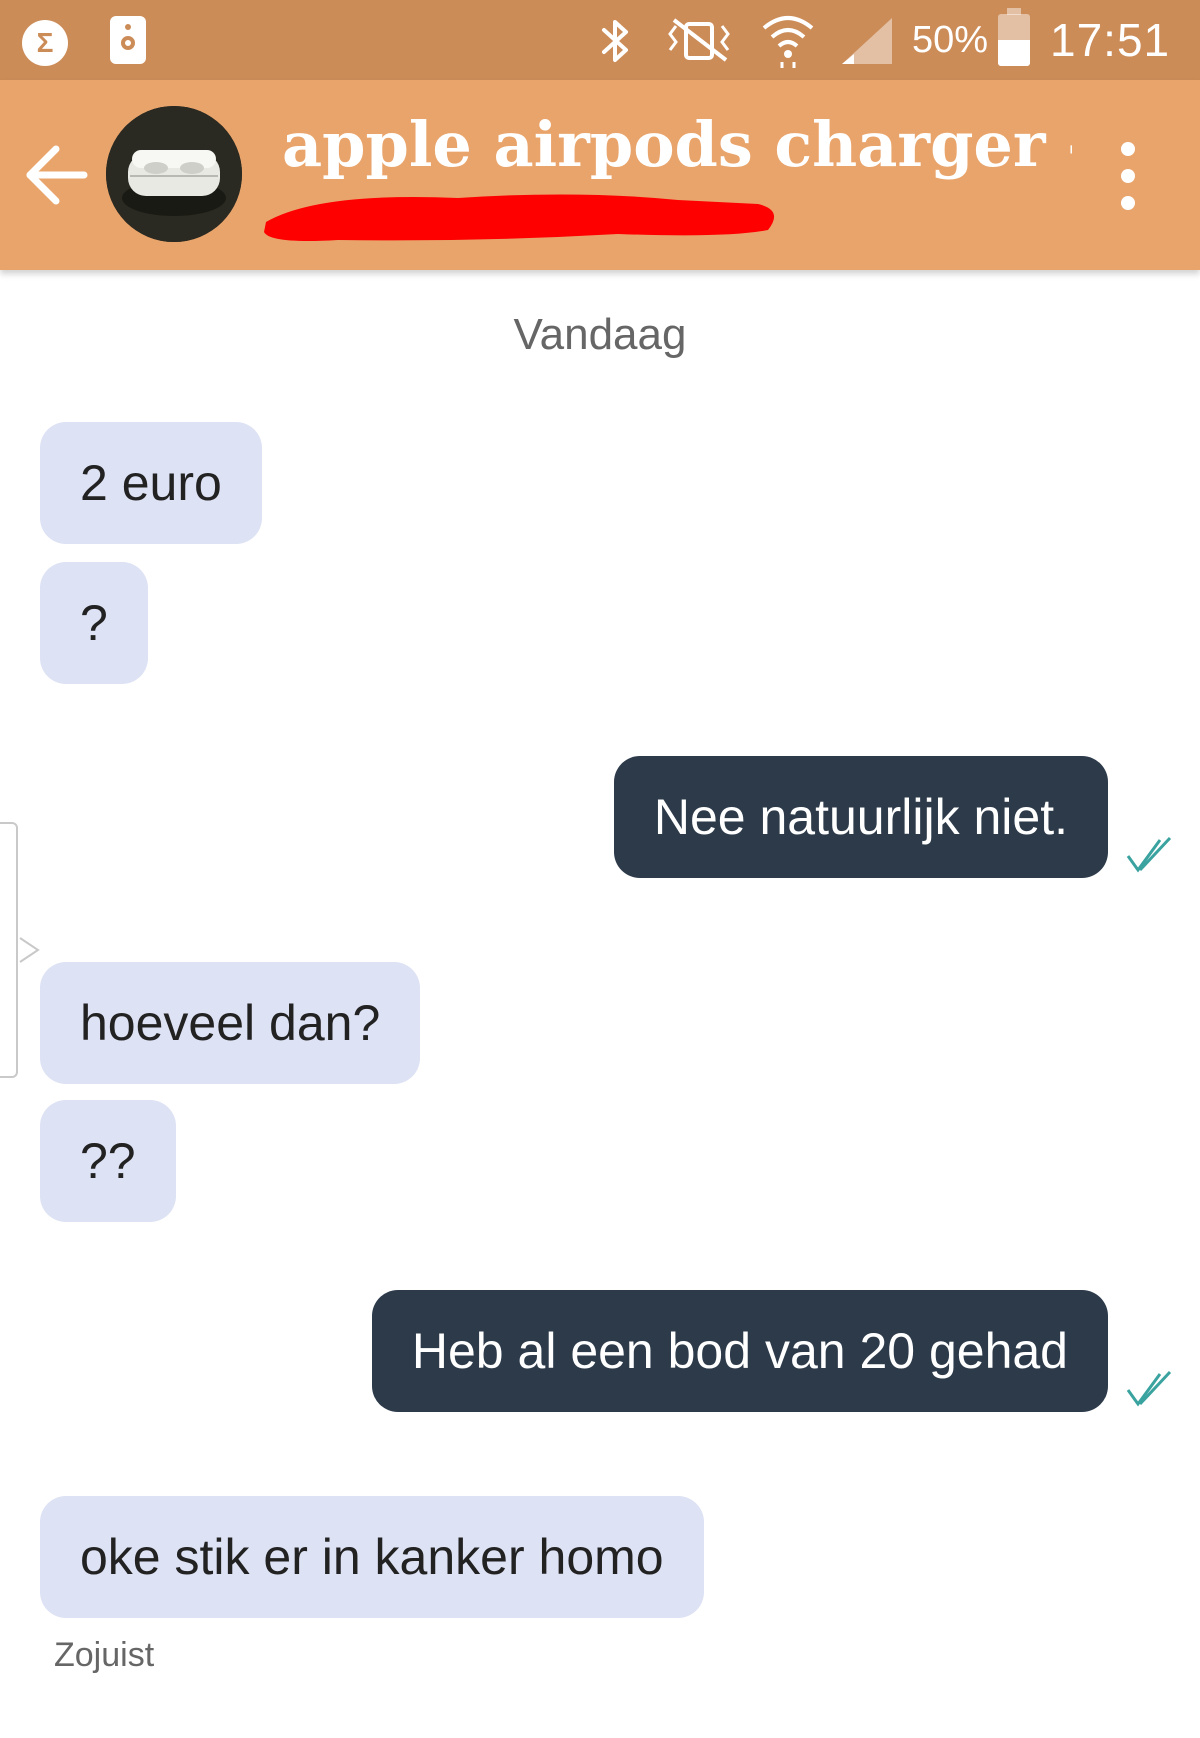  Describe the element at coordinates (104, 1655) in the screenshot. I see `message-timestamp: Zojuist` at that location.